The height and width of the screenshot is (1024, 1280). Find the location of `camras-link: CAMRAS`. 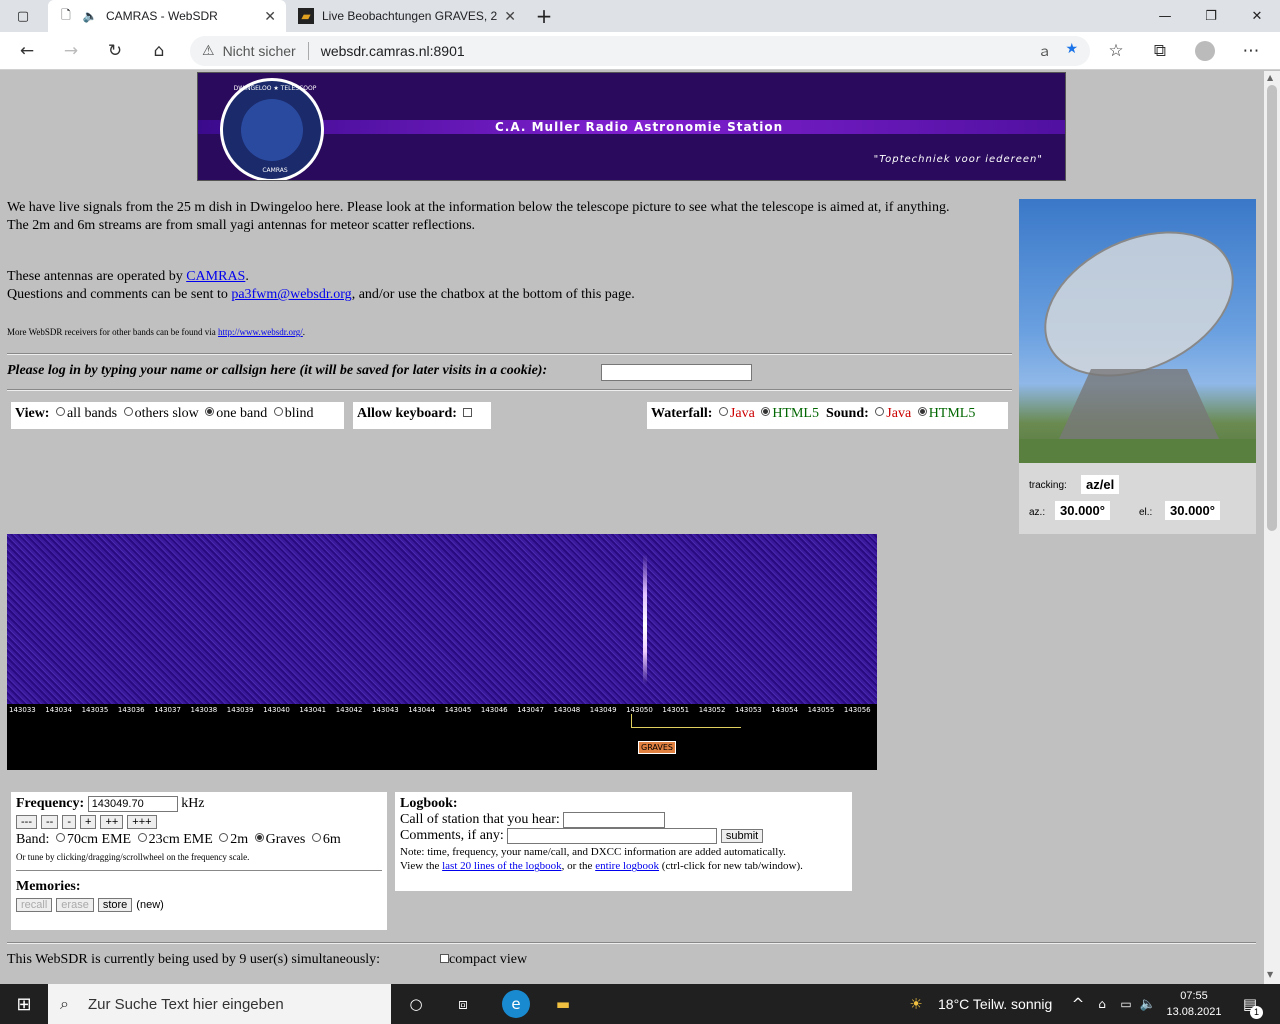

camras-link: CAMRAS is located at coordinates (215, 276).